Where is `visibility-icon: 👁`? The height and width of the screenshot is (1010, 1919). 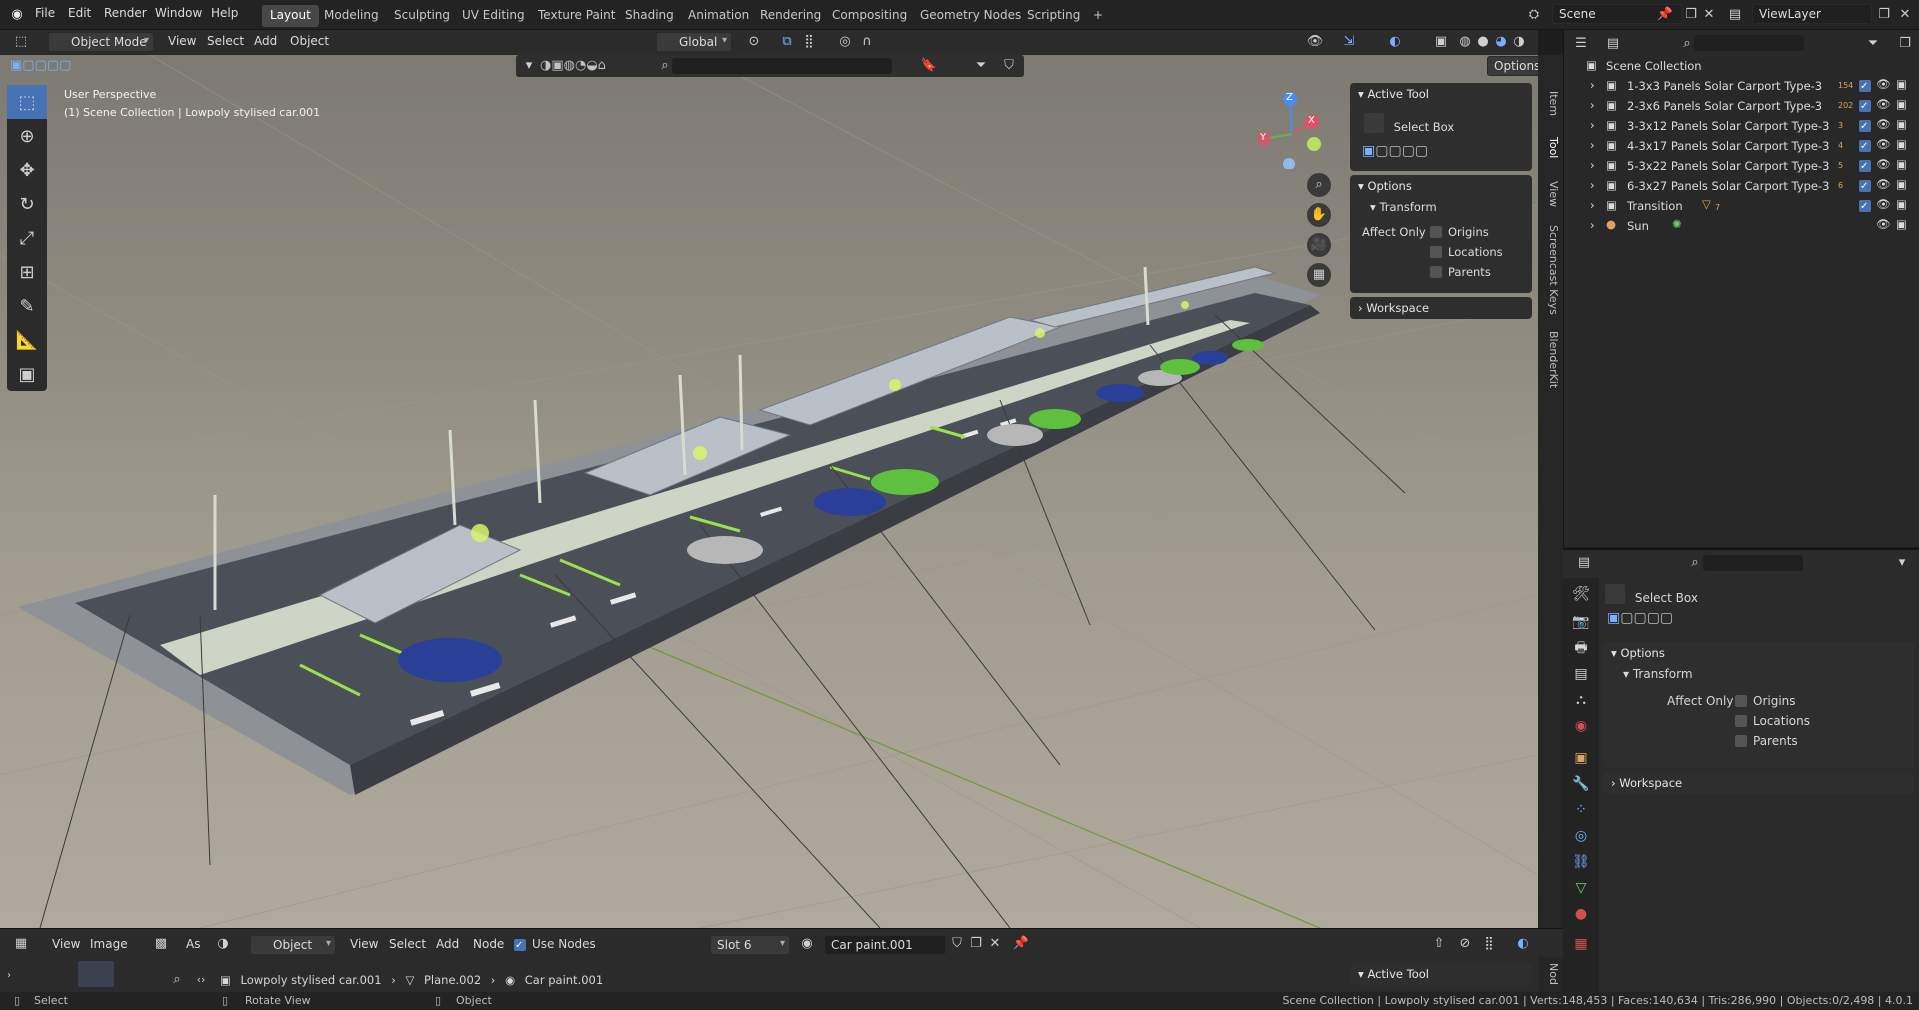 visibility-icon: 👁 is located at coordinates (1315, 42).